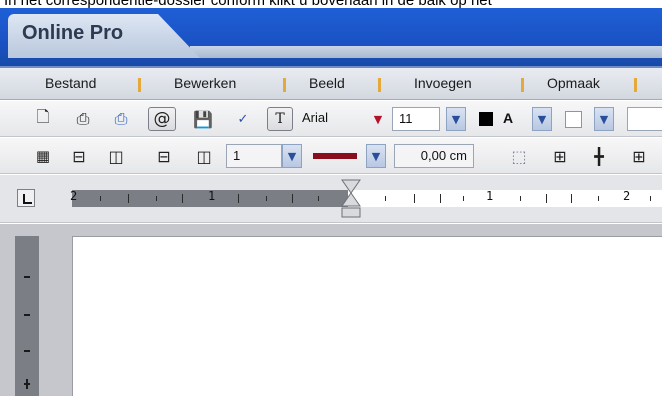 The image size is (662, 396). I want to click on border-spacing-field: 0,00 cm, so click(434, 156).